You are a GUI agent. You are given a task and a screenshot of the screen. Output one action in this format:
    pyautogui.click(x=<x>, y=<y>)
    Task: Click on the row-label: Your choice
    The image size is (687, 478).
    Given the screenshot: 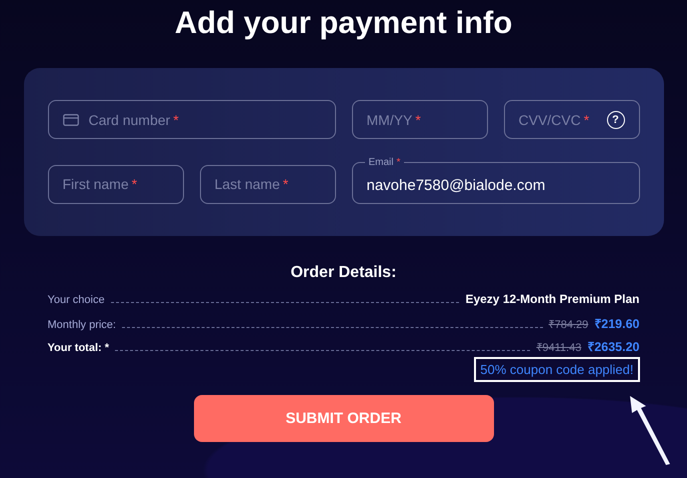 What is the action you would take?
    pyautogui.click(x=76, y=300)
    